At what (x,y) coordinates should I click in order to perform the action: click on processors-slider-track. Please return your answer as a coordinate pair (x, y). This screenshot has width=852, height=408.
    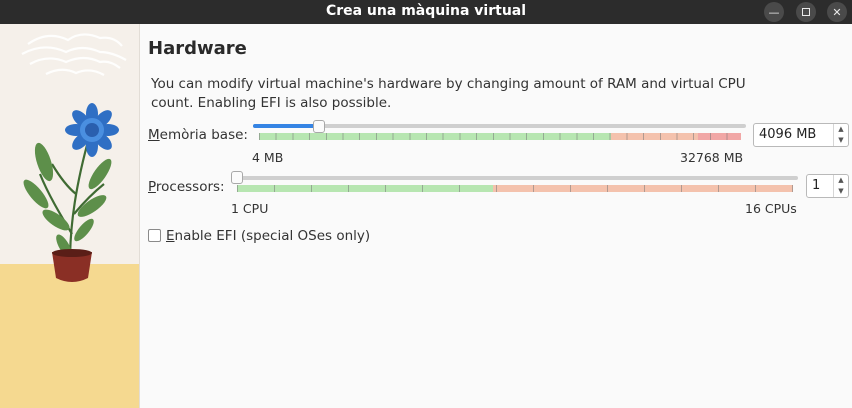
    Looking at the image, I should click on (515, 178).